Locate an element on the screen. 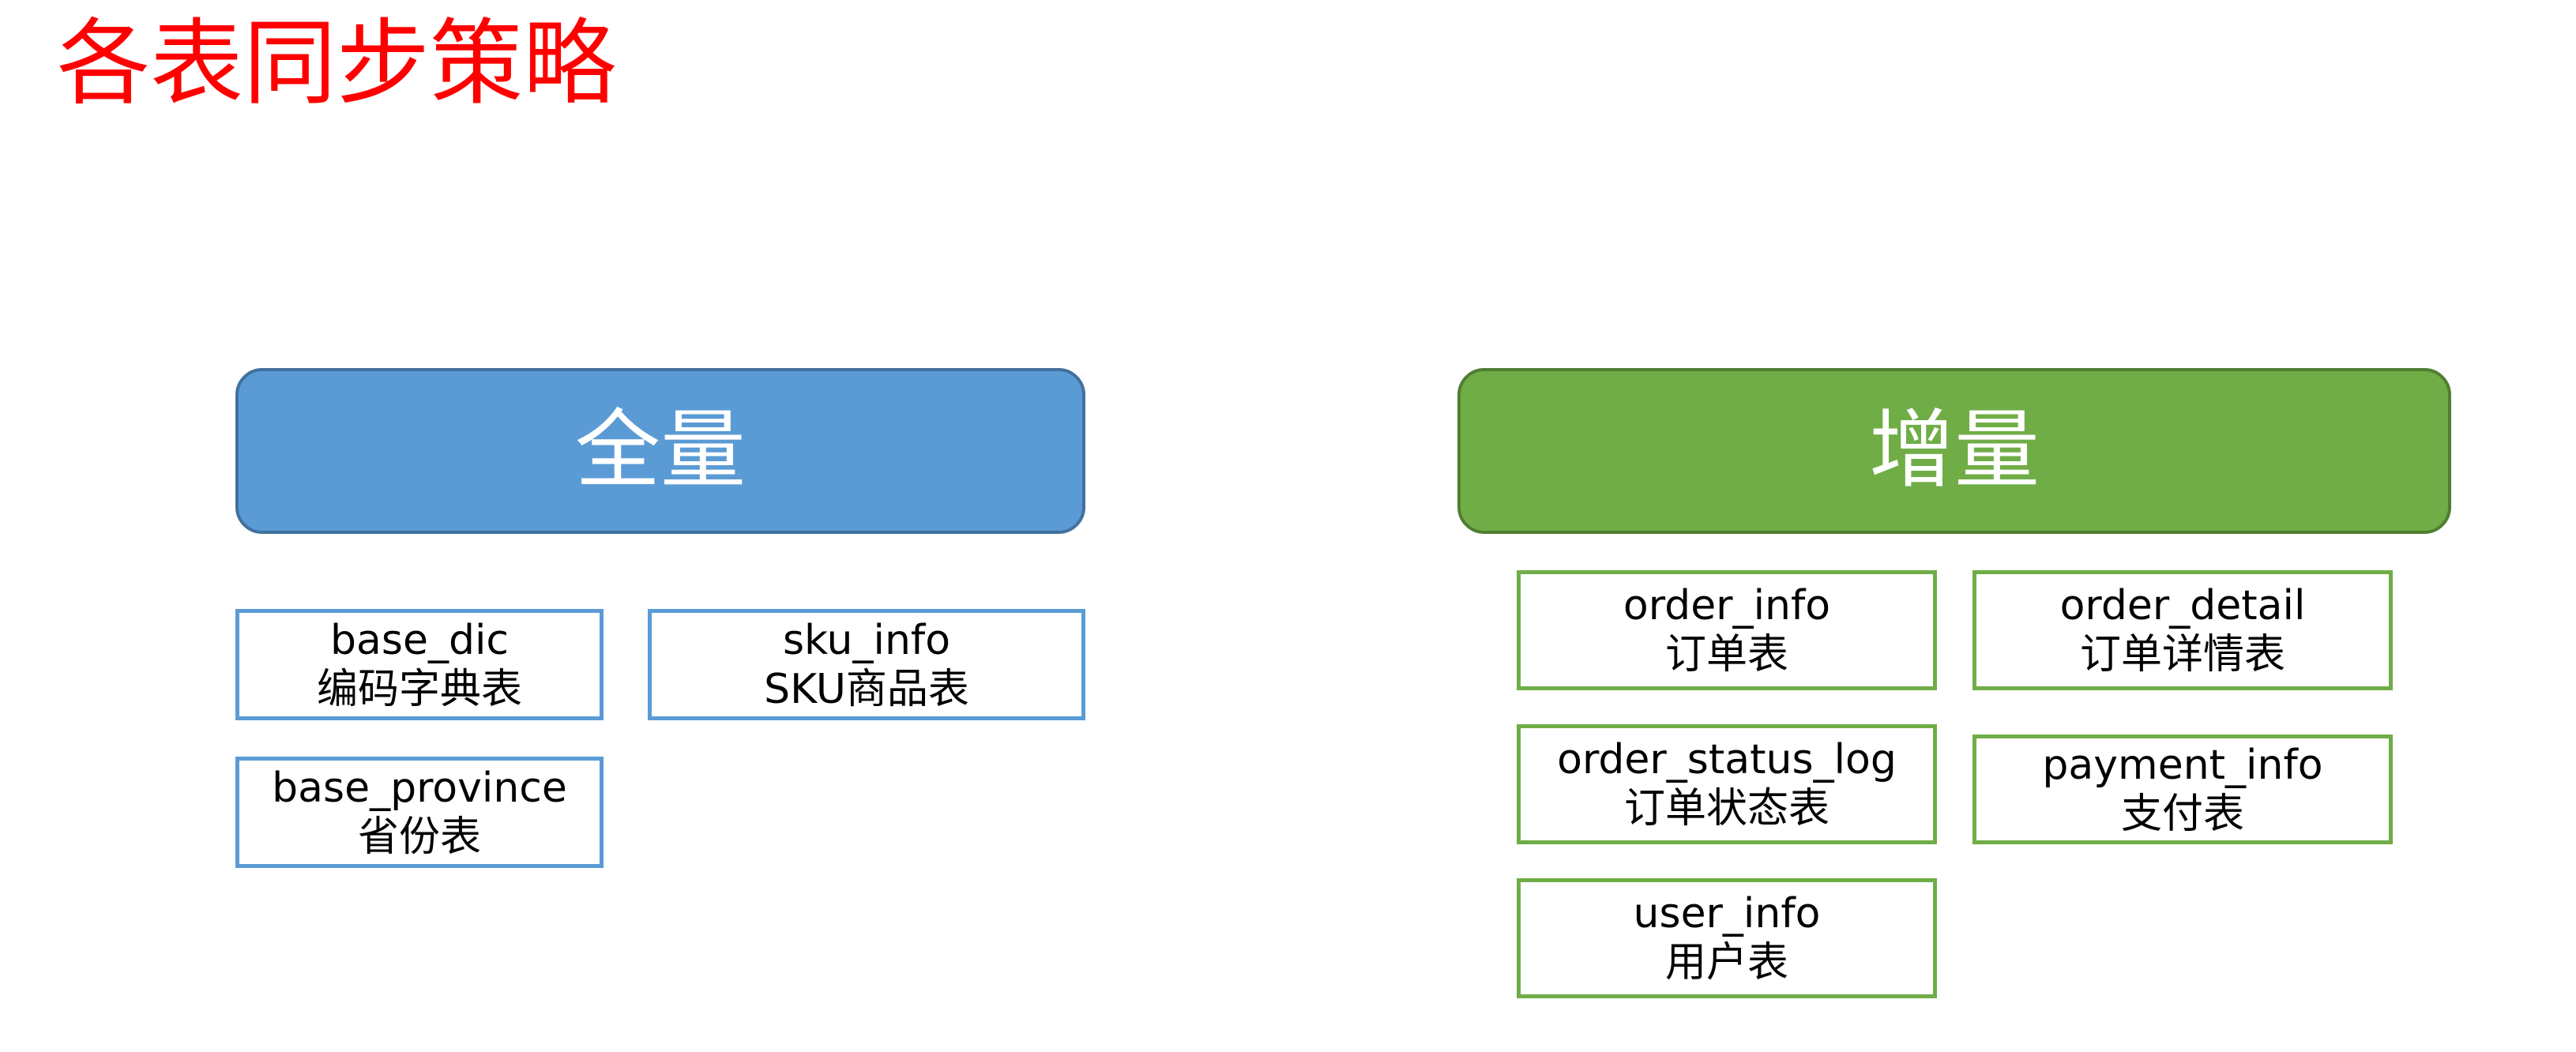 The height and width of the screenshot is (1052, 2576). table-desc: 支付表 is located at coordinates (2182, 814).